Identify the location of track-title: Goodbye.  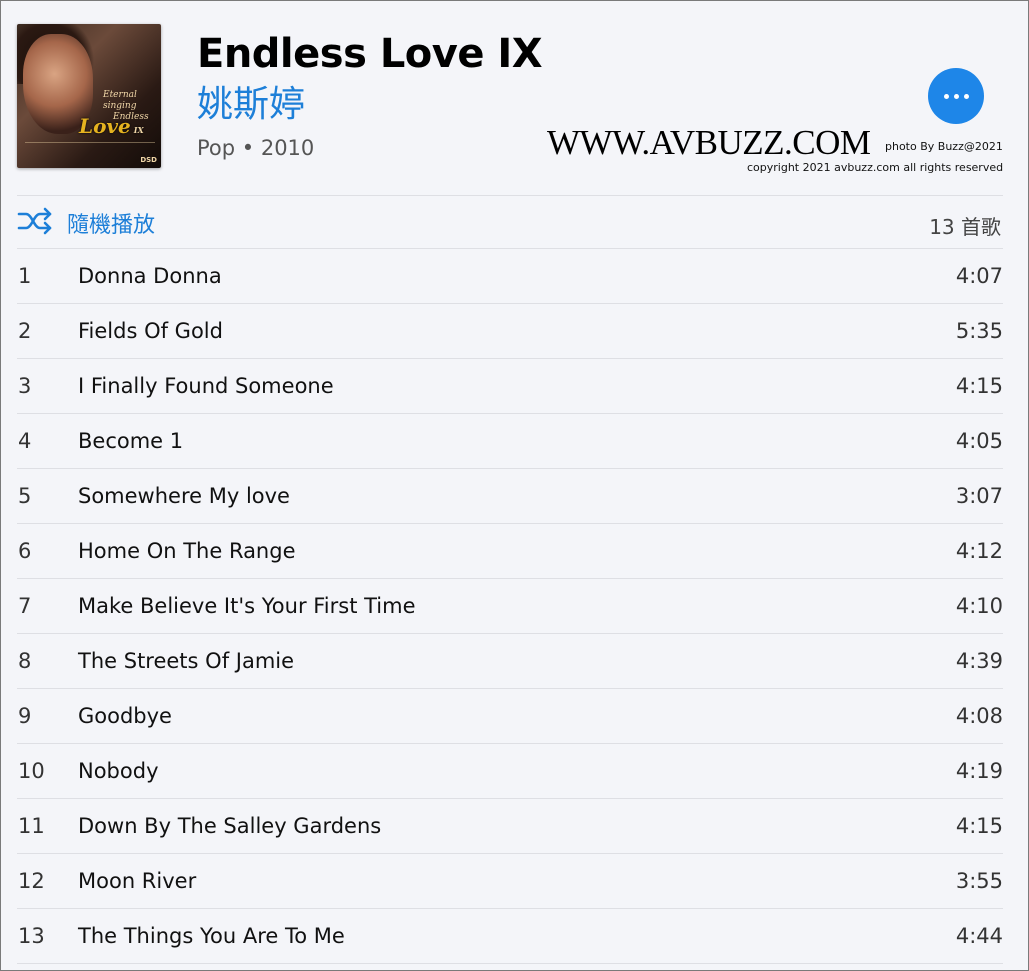
(125, 716).